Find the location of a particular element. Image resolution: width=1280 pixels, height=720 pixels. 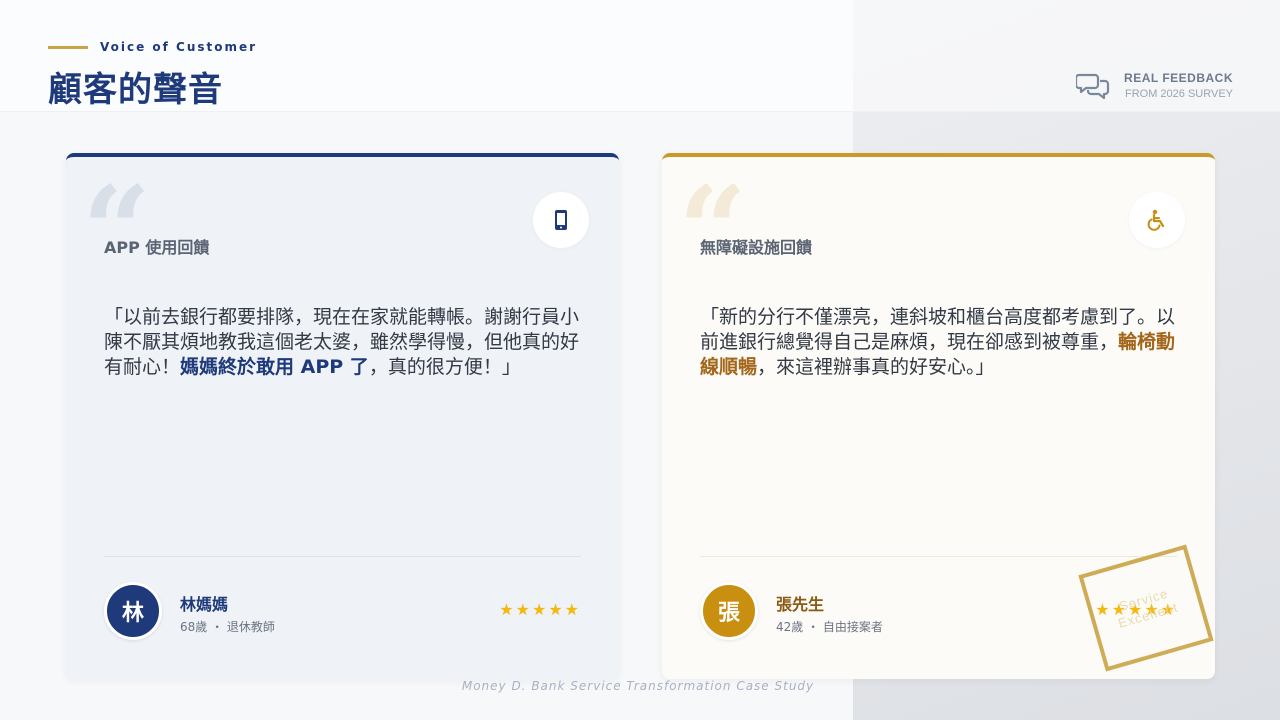

customer-name: 張先生 is located at coordinates (800, 604).